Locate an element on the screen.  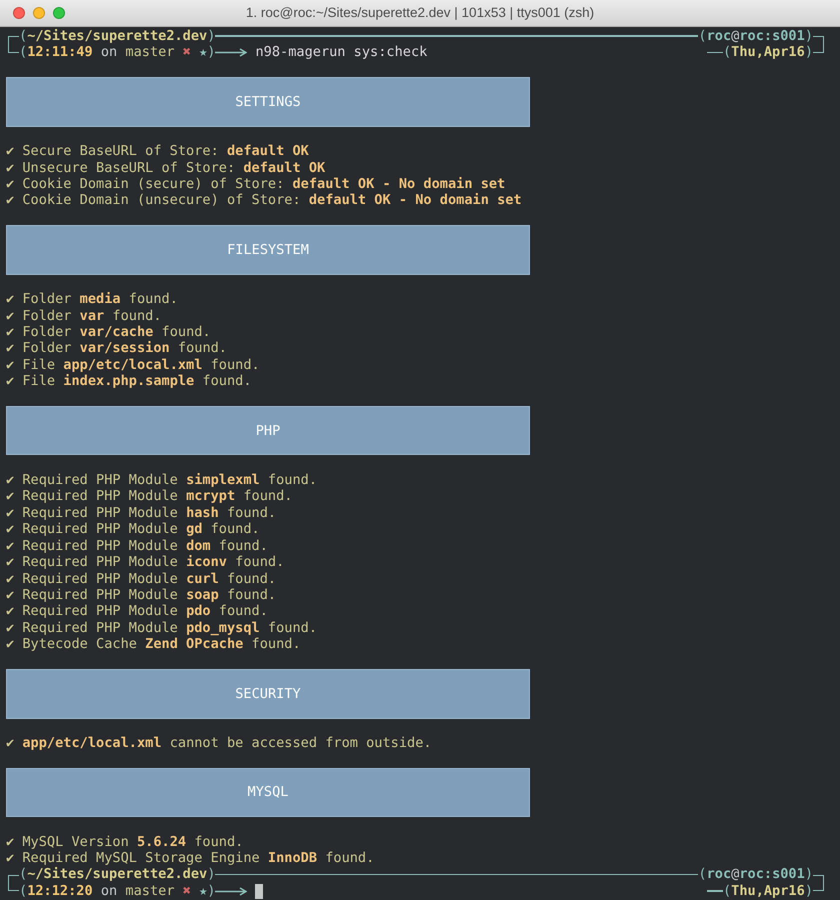
close-button is located at coordinates (19, 13).